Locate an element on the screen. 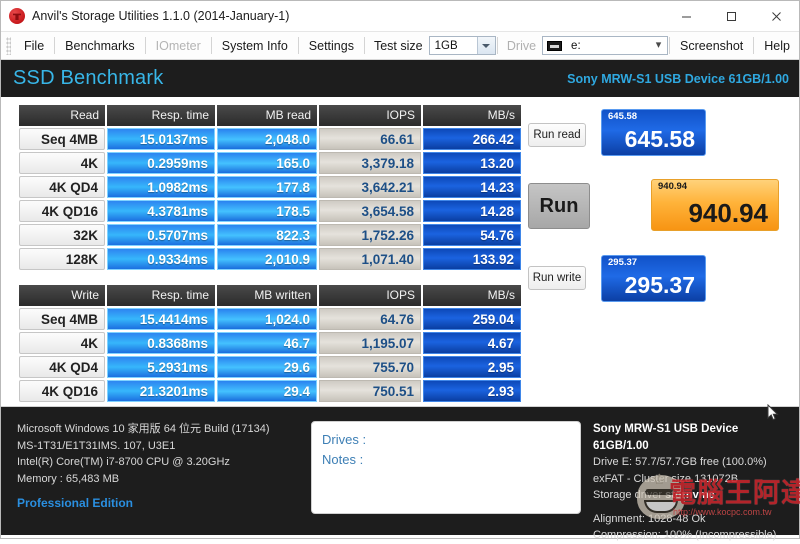 Image resolution: width=800 pixels, height=544 pixels. table-row: 4K QD16 4.3781ms 178.5 3,654.58 14.28 is located at coordinates (270, 211).